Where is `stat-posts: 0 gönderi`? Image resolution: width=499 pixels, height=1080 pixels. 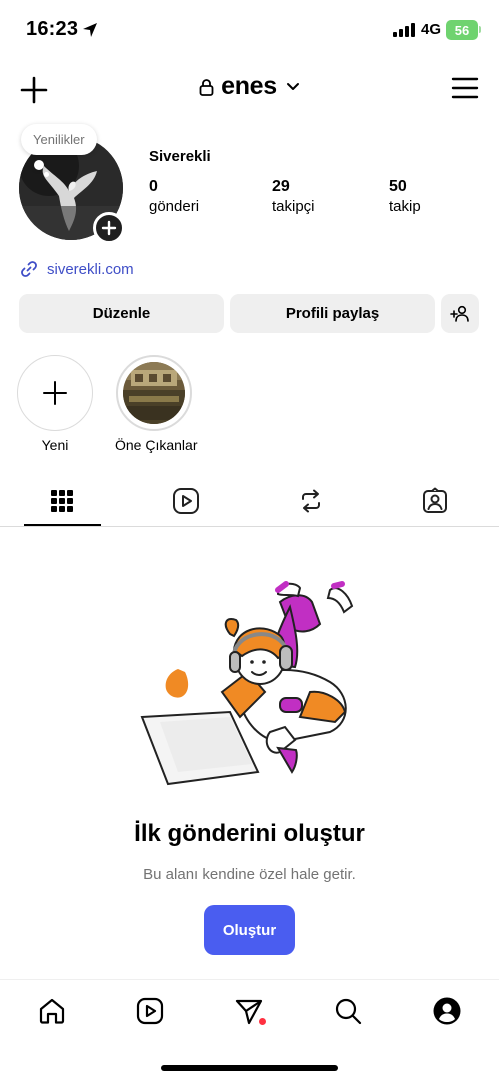
stat-posts: 0 gönderi is located at coordinates (174, 196).